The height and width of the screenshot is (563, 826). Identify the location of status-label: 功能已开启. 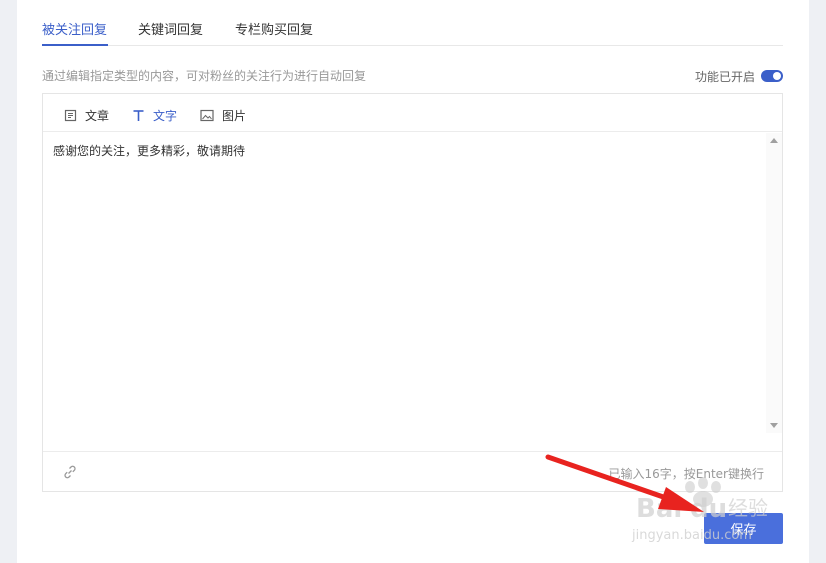
(724, 76).